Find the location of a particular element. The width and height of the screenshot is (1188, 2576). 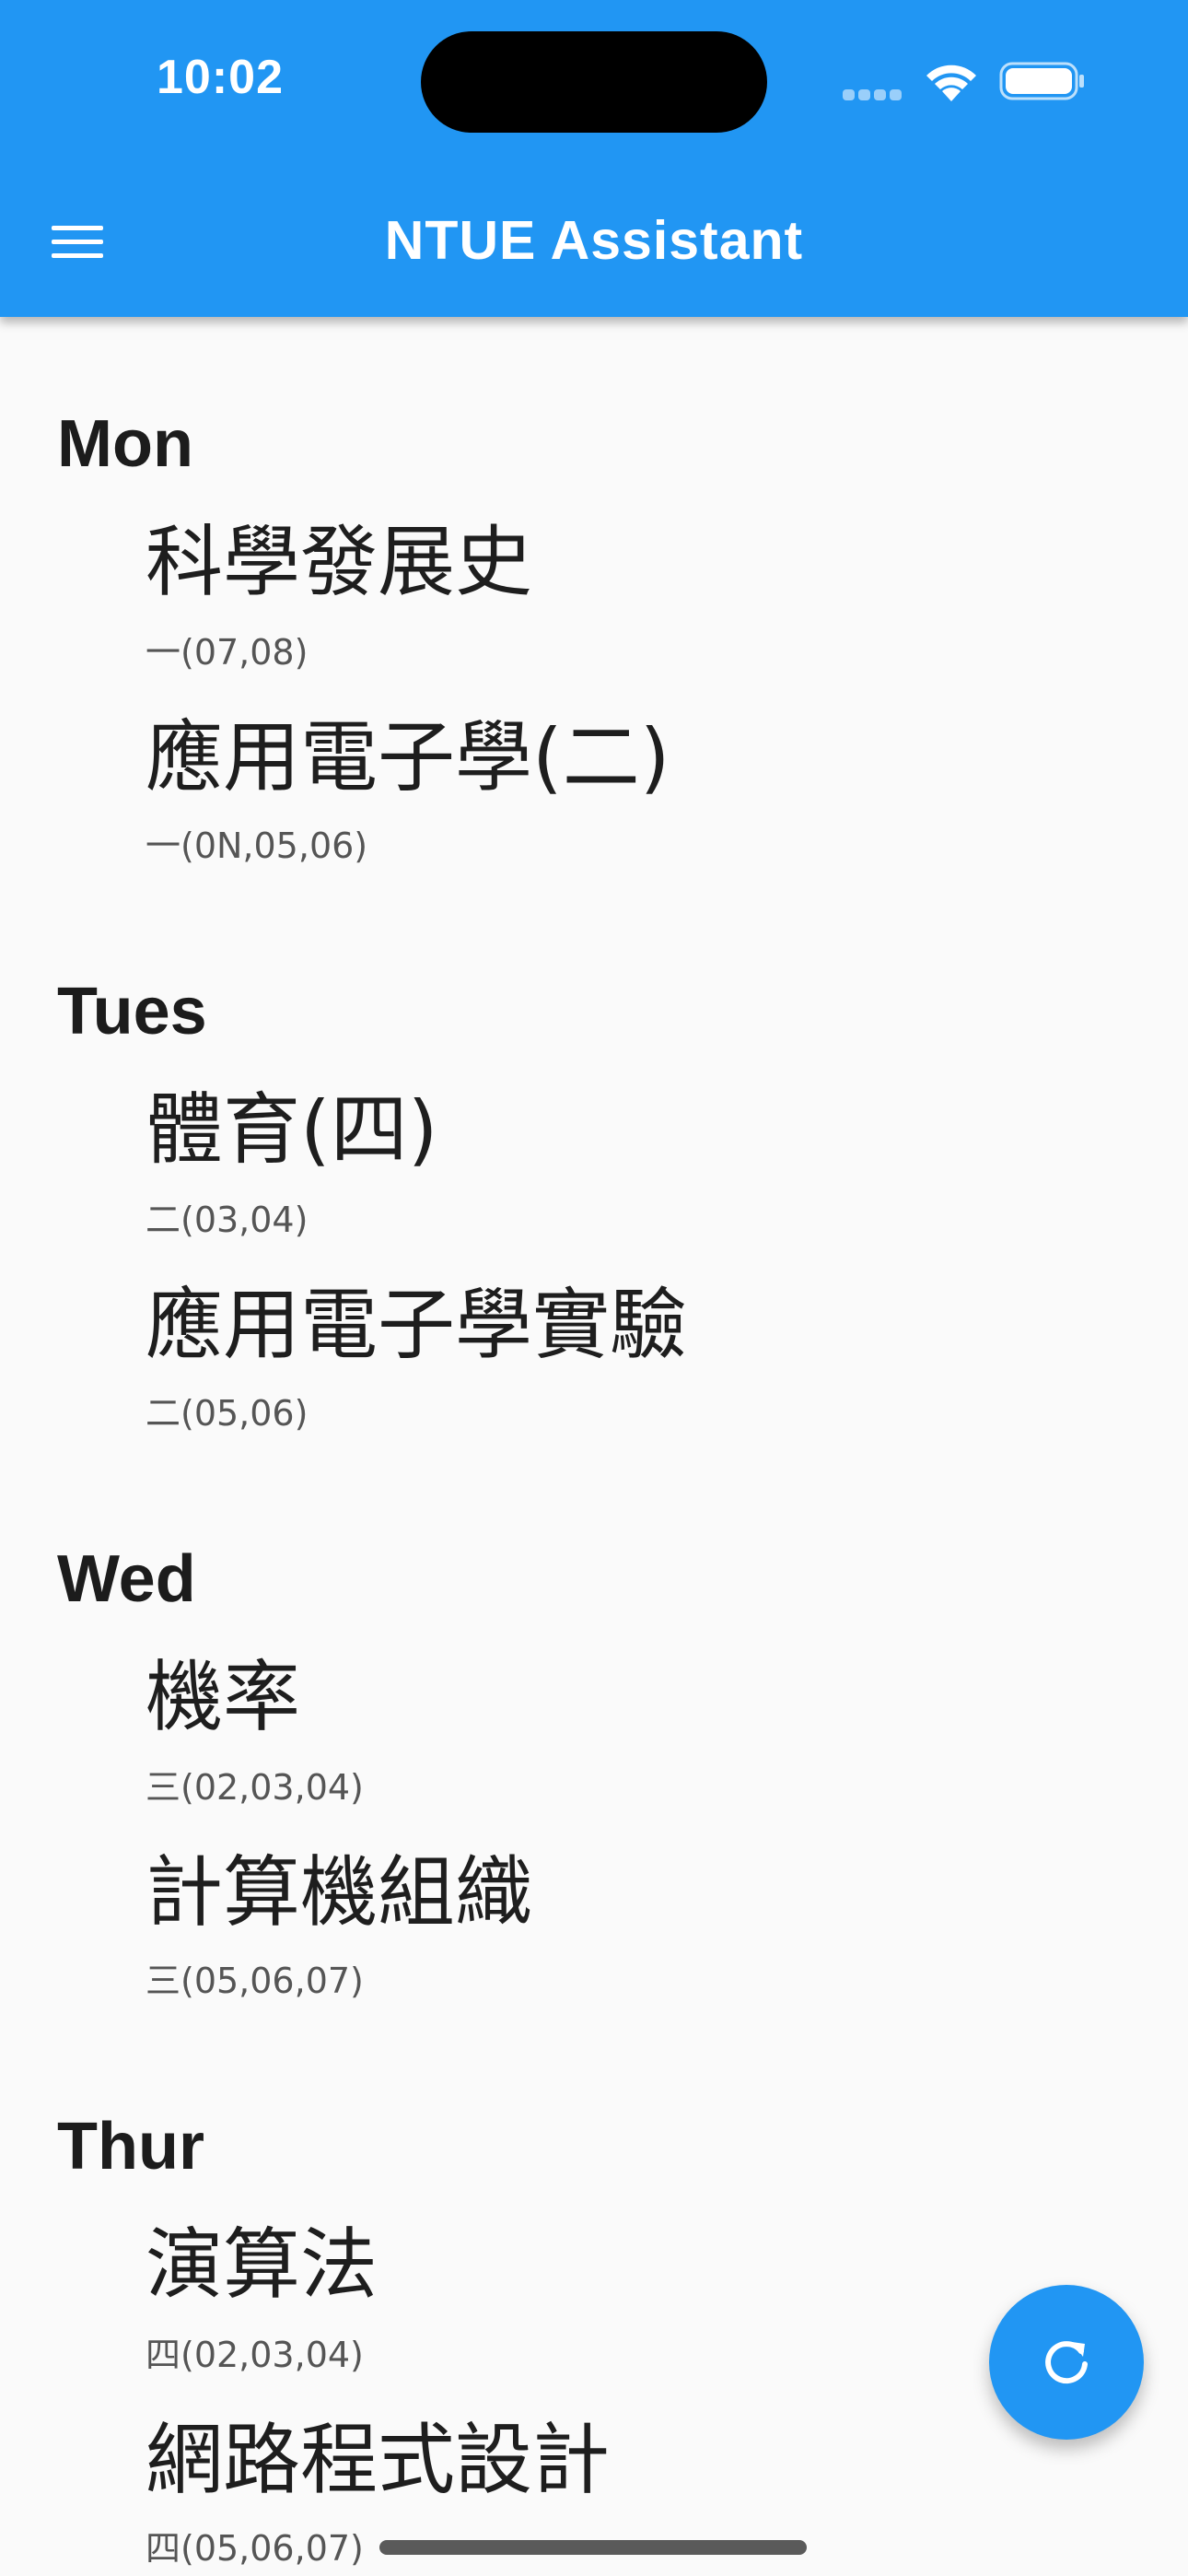

course-title: 演算法 is located at coordinates (262, 2265).